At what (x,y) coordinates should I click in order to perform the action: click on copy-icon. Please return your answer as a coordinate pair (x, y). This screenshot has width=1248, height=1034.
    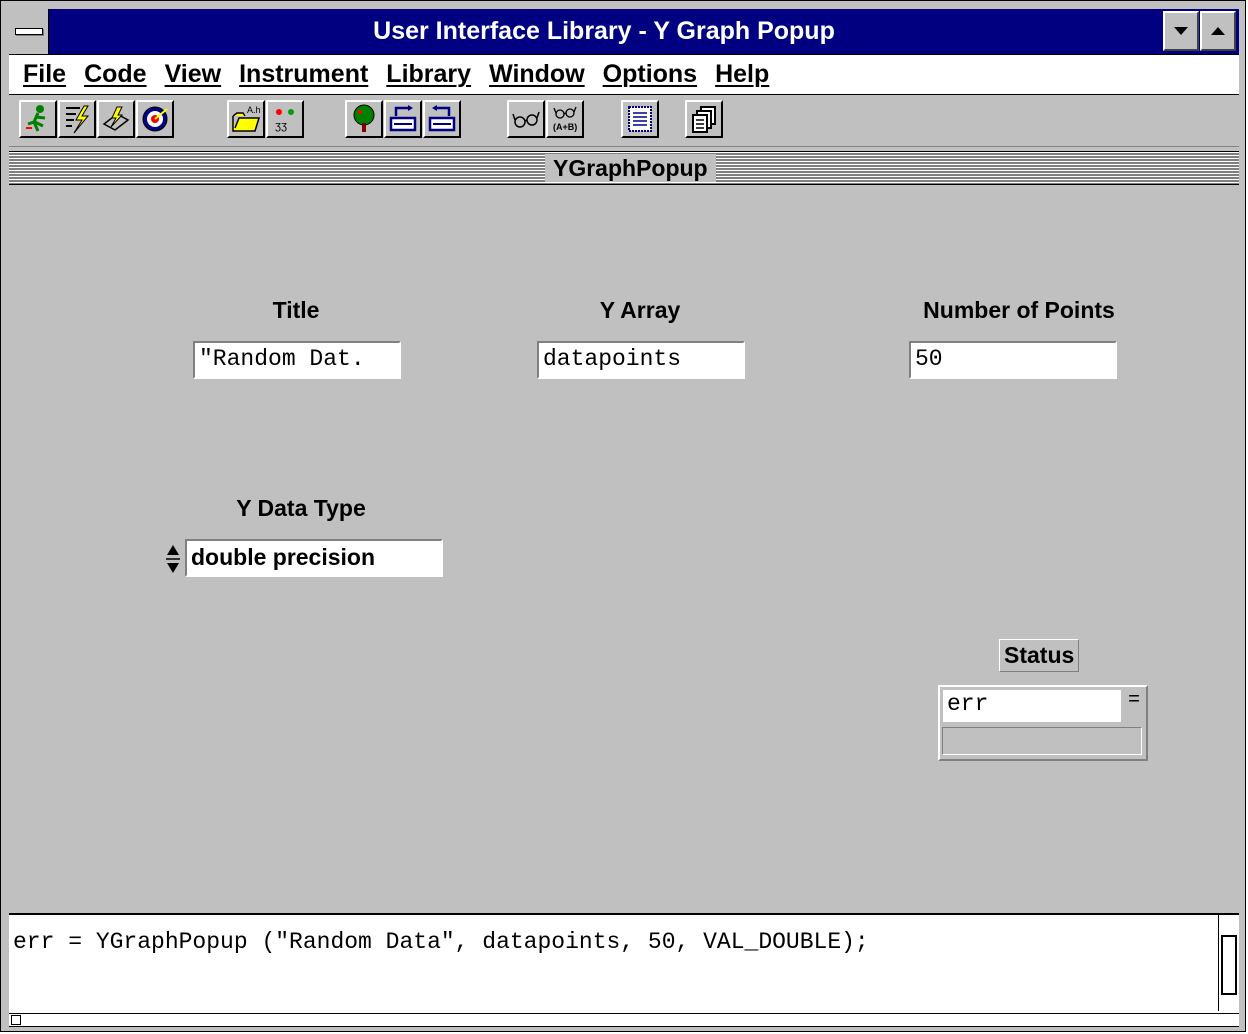
    Looking at the image, I should click on (704, 119).